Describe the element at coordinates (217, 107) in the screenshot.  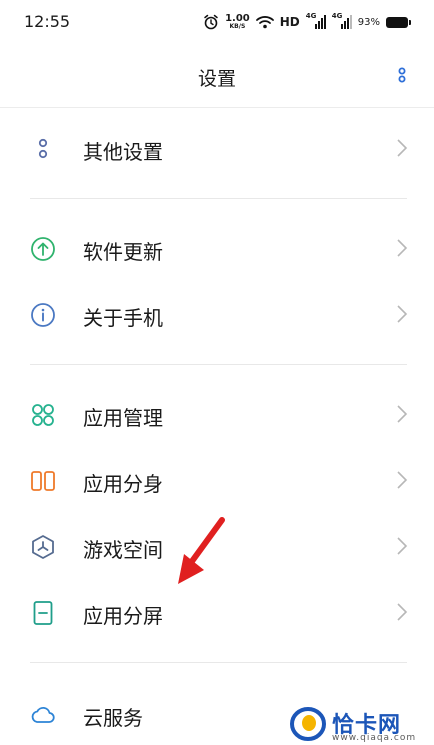
I see `title-divider` at that location.